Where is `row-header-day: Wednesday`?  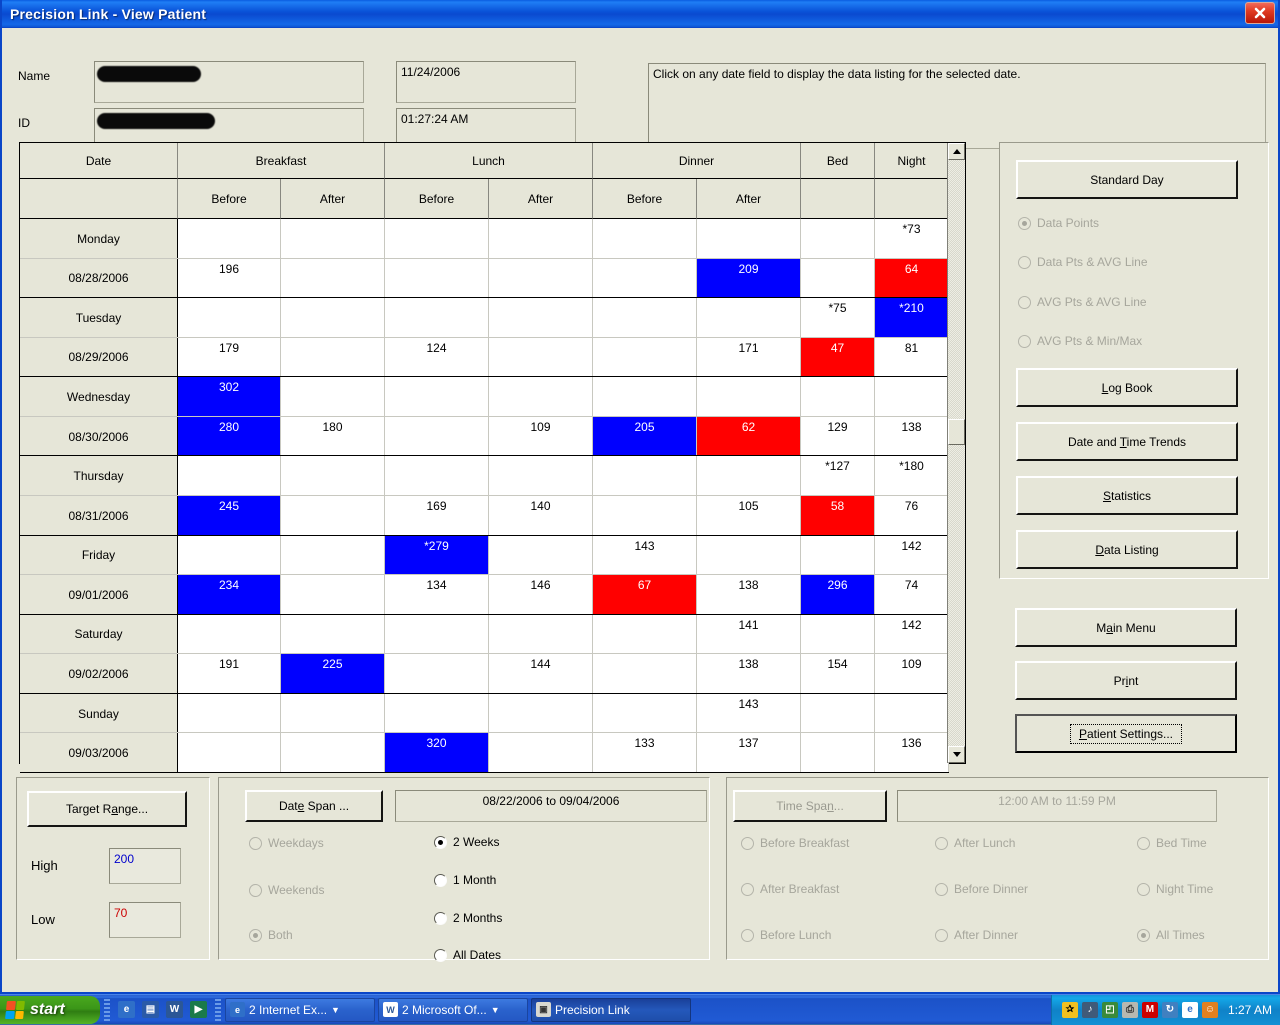 row-header-day: Wednesday is located at coordinates (99, 397).